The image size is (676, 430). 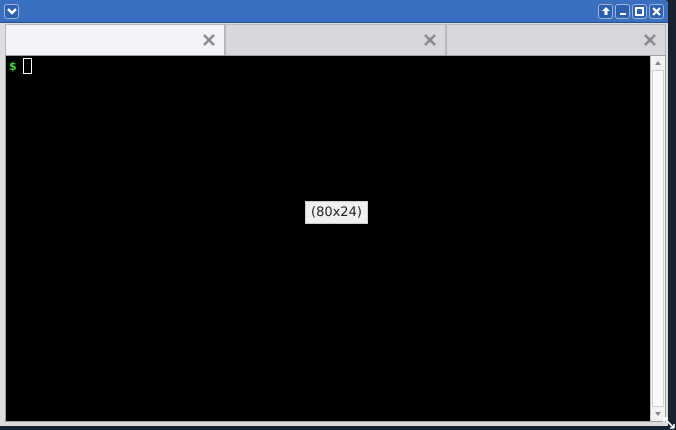 I want to click on tab, so click(x=115, y=39).